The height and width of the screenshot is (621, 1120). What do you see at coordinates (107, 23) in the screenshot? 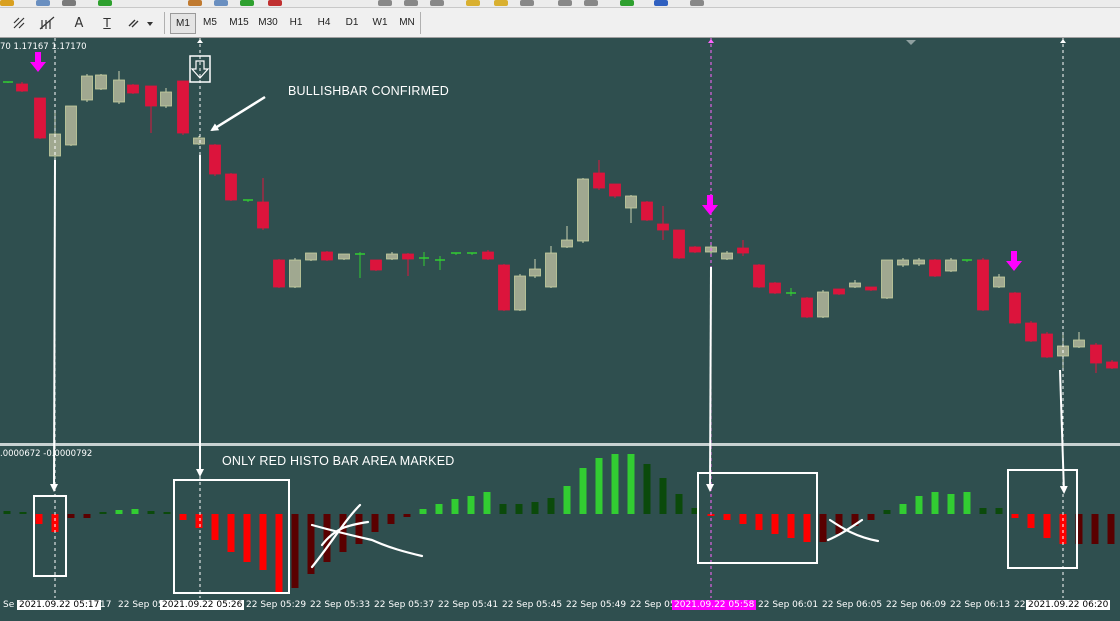
I see `label-tool-icon: T` at bounding box center [107, 23].